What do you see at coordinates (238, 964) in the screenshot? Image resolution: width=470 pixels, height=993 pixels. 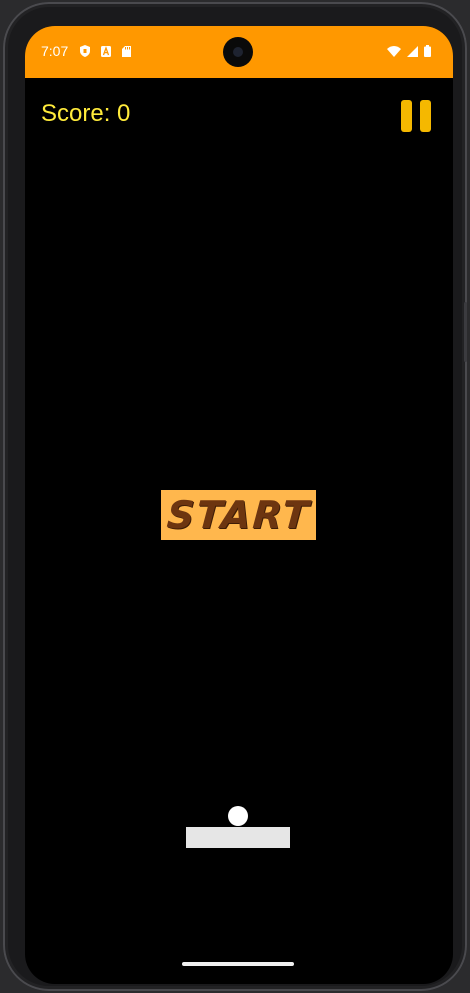 I see `home-indicator` at bounding box center [238, 964].